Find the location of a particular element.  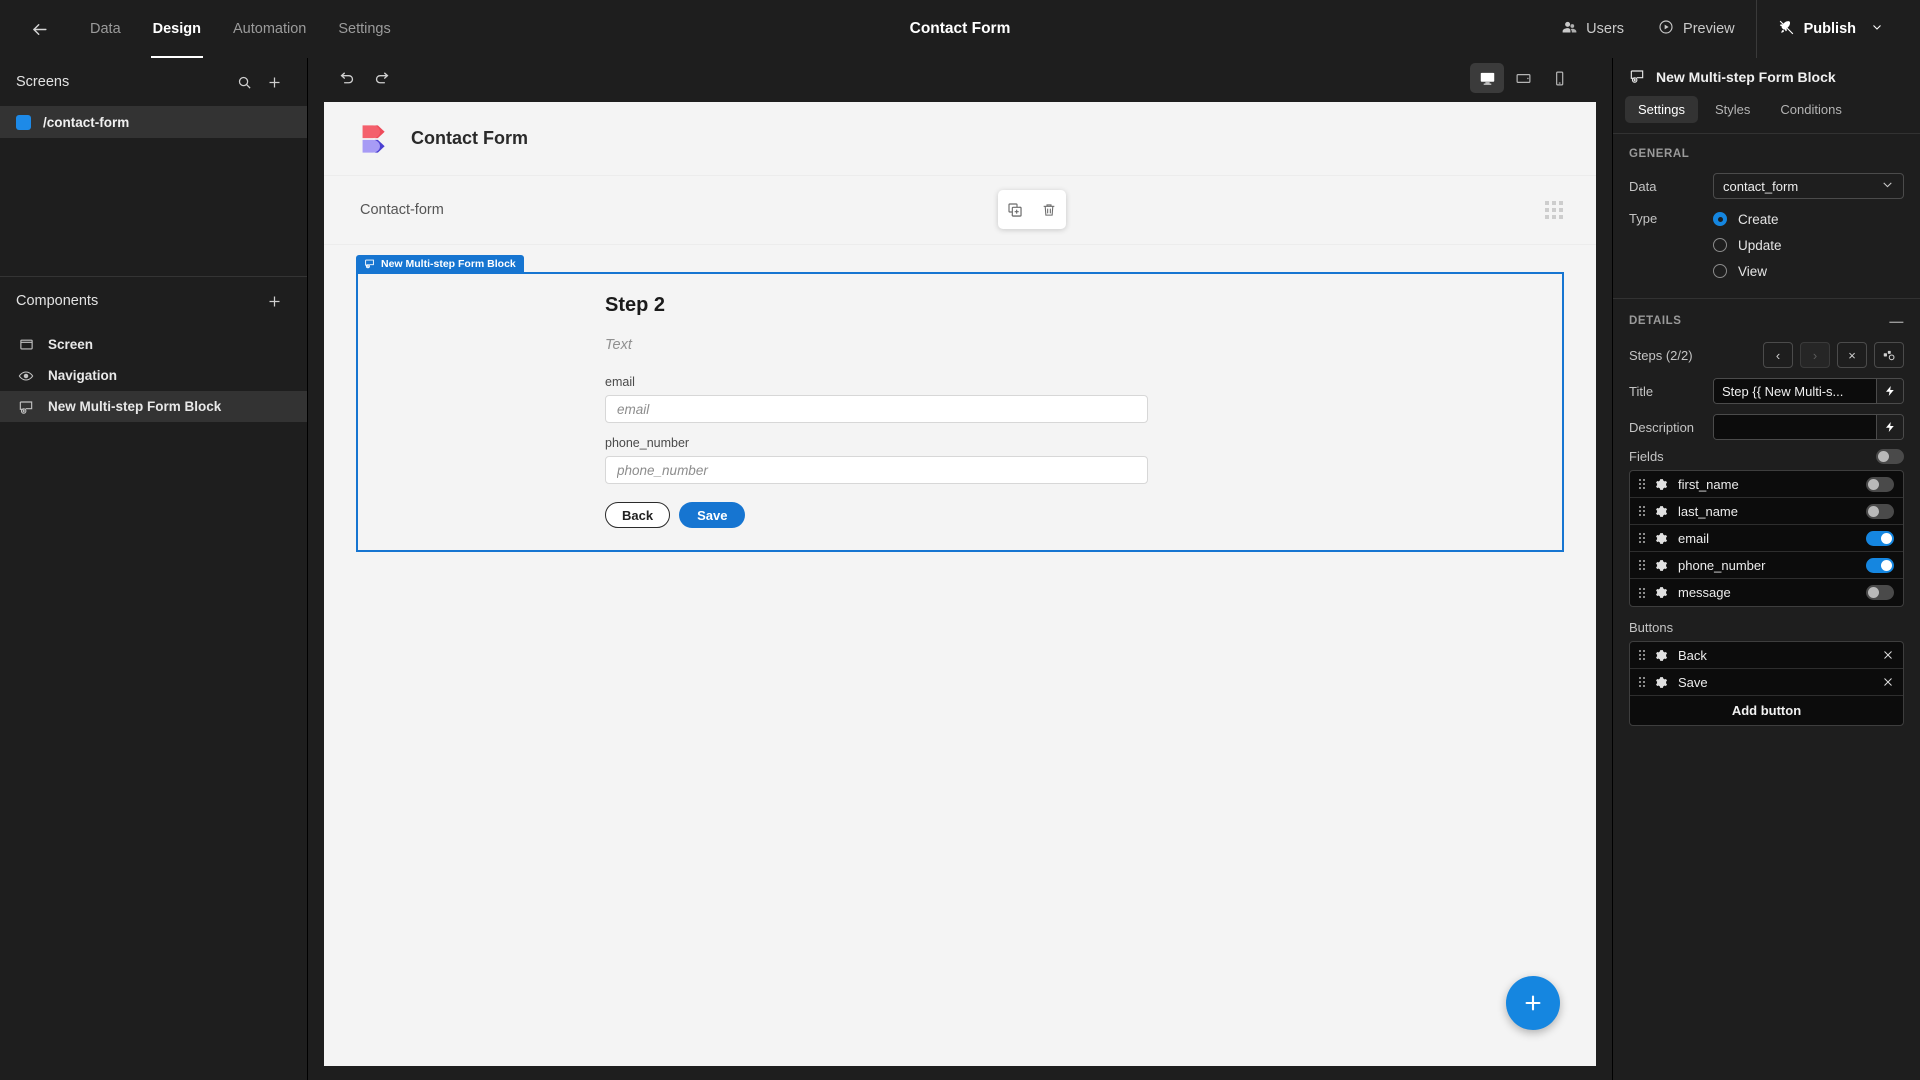

component-item-navigation: Navigation is located at coordinates (153, 375).